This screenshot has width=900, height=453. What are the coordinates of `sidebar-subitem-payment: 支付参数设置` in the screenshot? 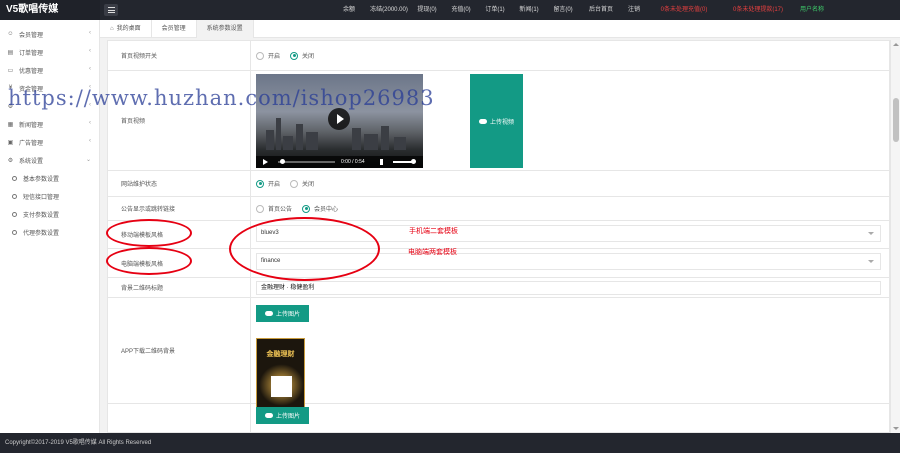 It's located at (49, 214).